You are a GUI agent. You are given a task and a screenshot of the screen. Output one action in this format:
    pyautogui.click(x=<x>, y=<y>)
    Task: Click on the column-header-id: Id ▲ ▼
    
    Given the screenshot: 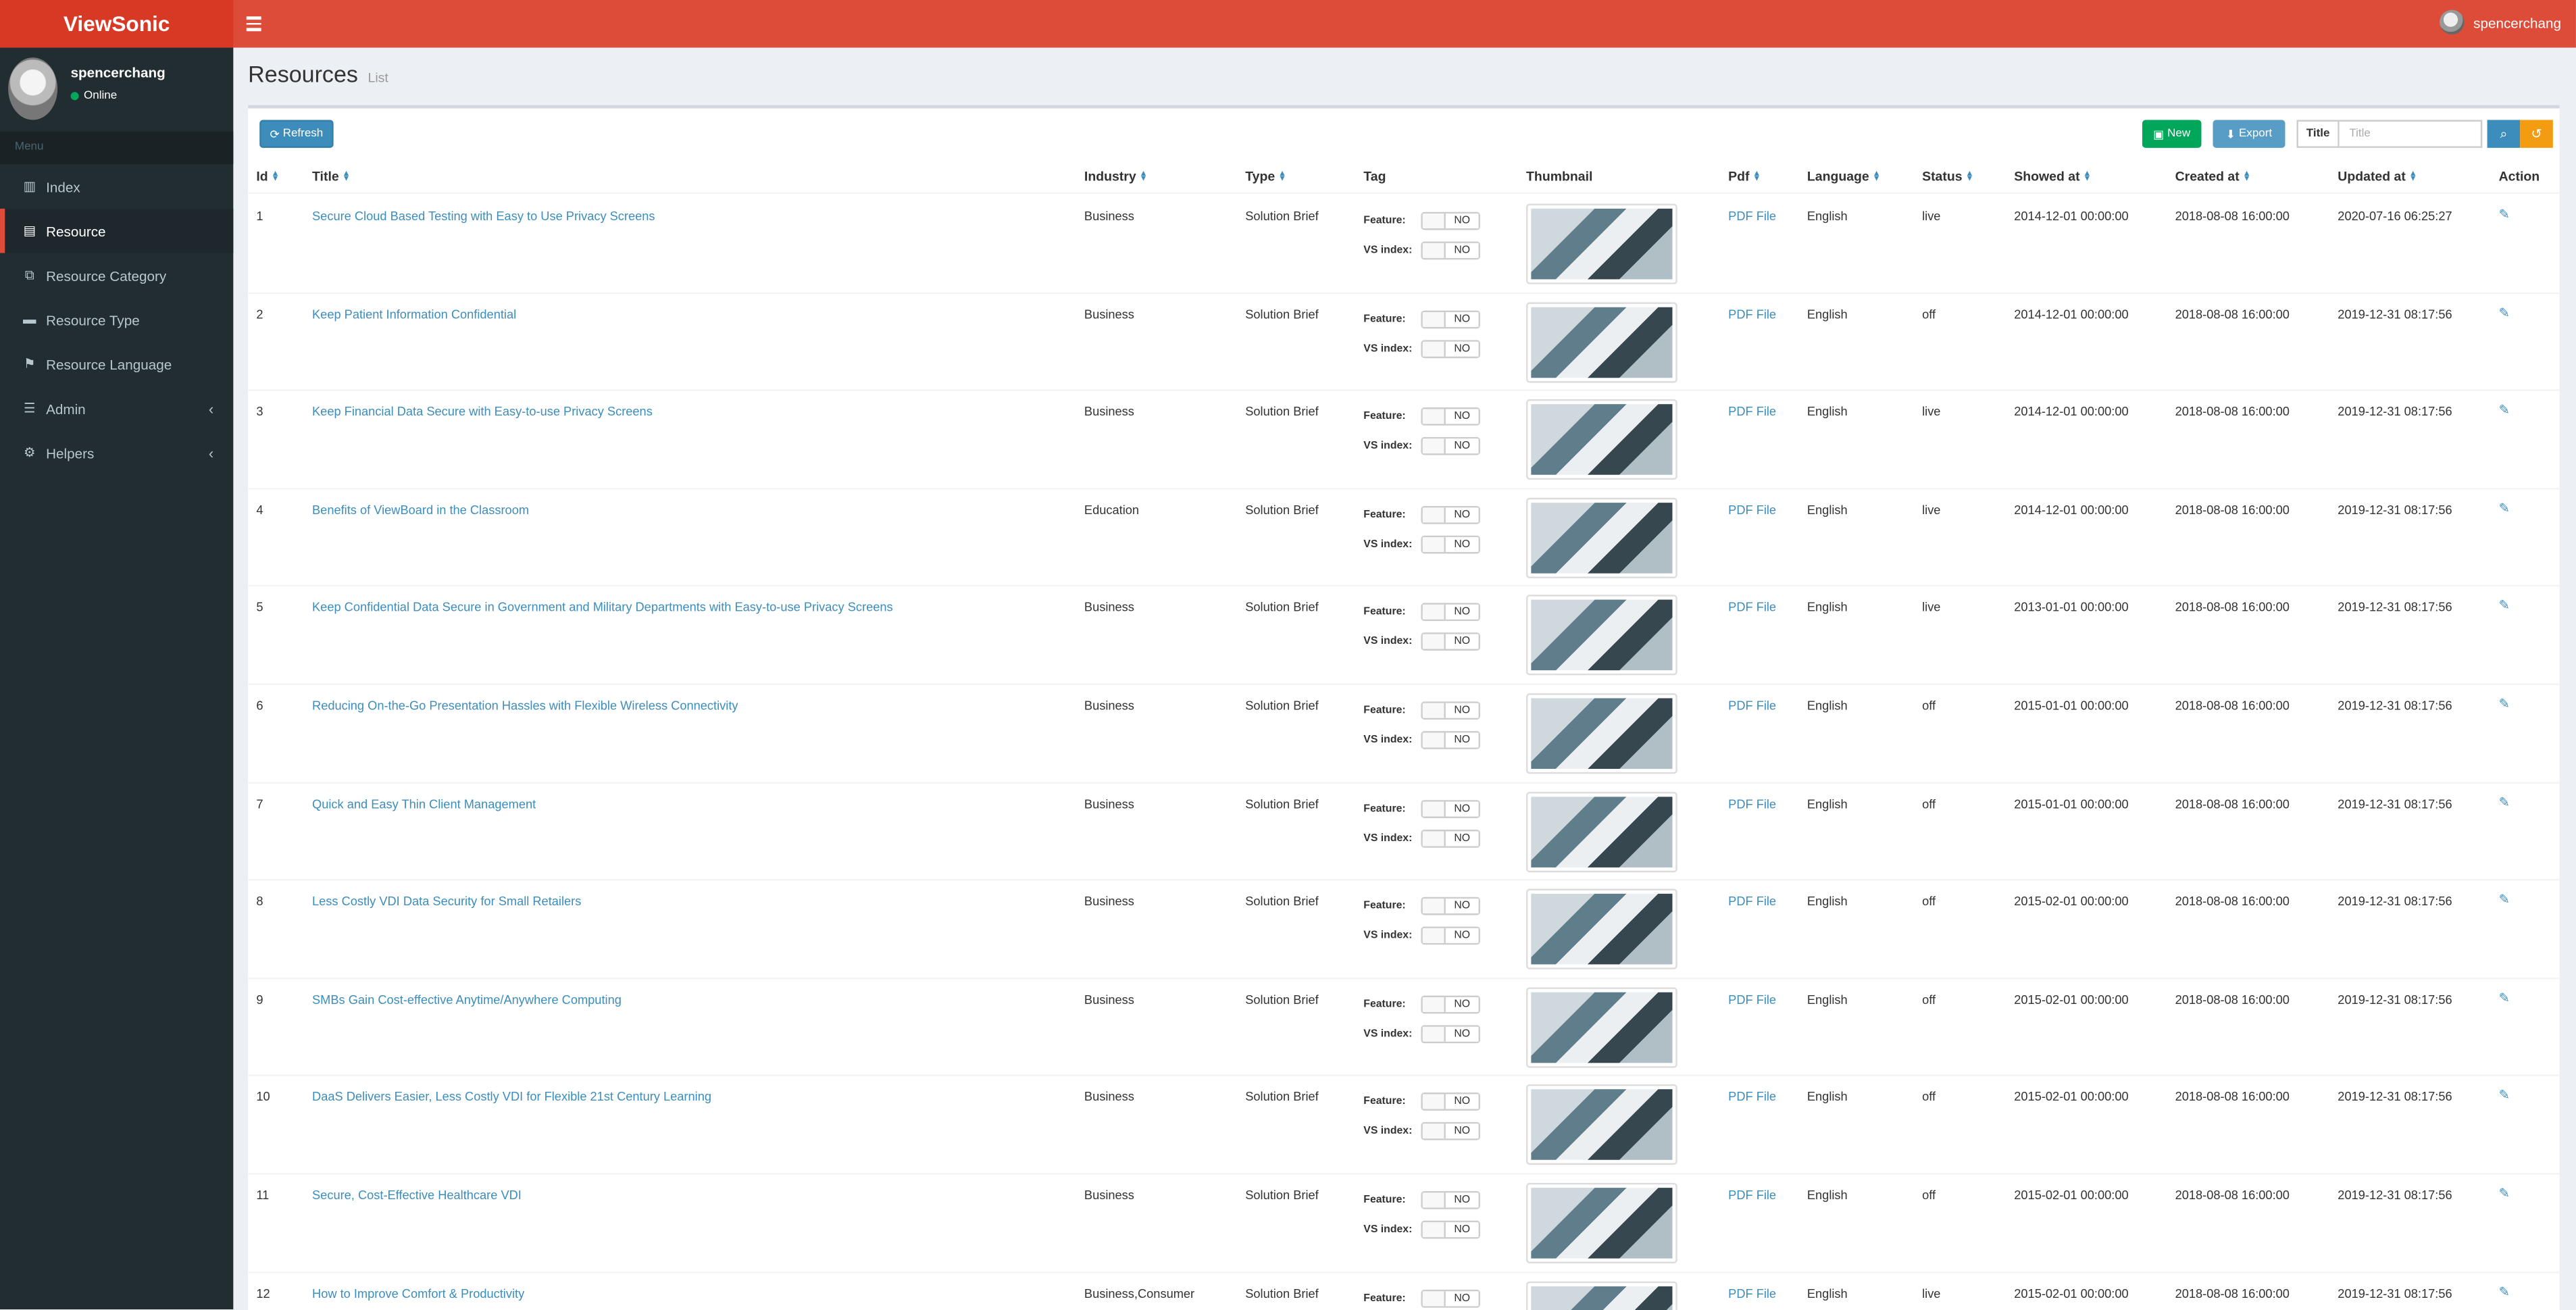 What is the action you would take?
    pyautogui.click(x=267, y=176)
    